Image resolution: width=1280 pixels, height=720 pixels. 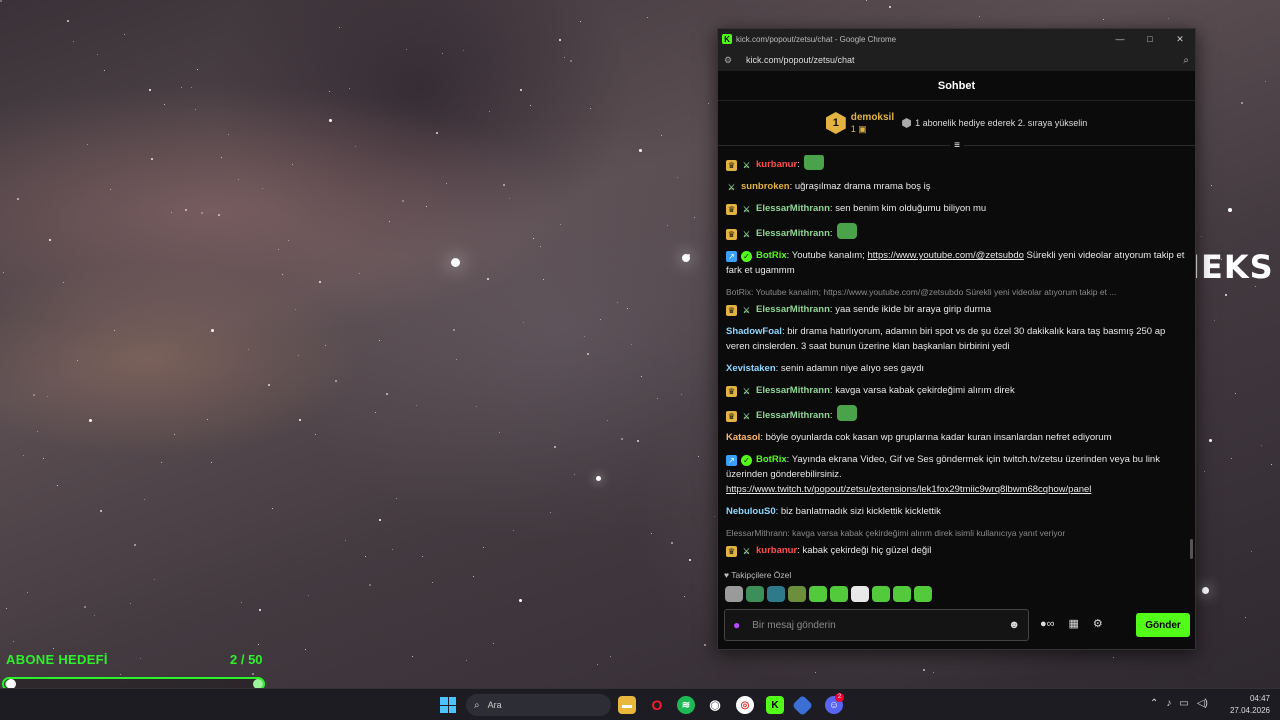 I want to click on chat-input: ● Bir mesaj gönderin ☻, so click(x=876, y=625).